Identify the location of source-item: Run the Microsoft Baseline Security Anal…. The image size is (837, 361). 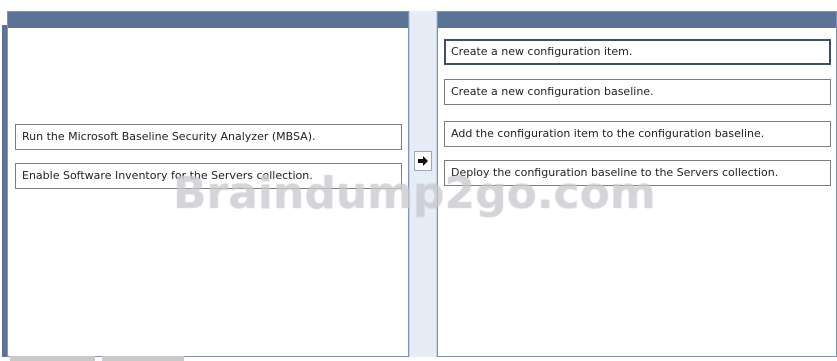
(208, 137).